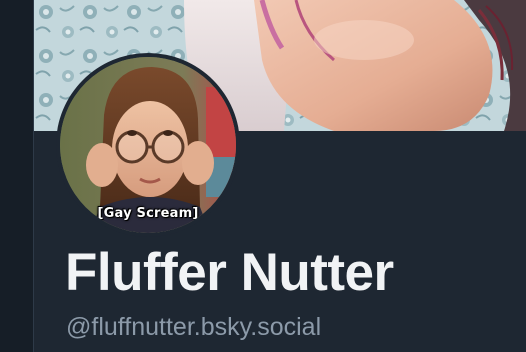 This screenshot has width=526, height=352. Describe the element at coordinates (17, 176) in the screenshot. I see `left-rail` at that location.